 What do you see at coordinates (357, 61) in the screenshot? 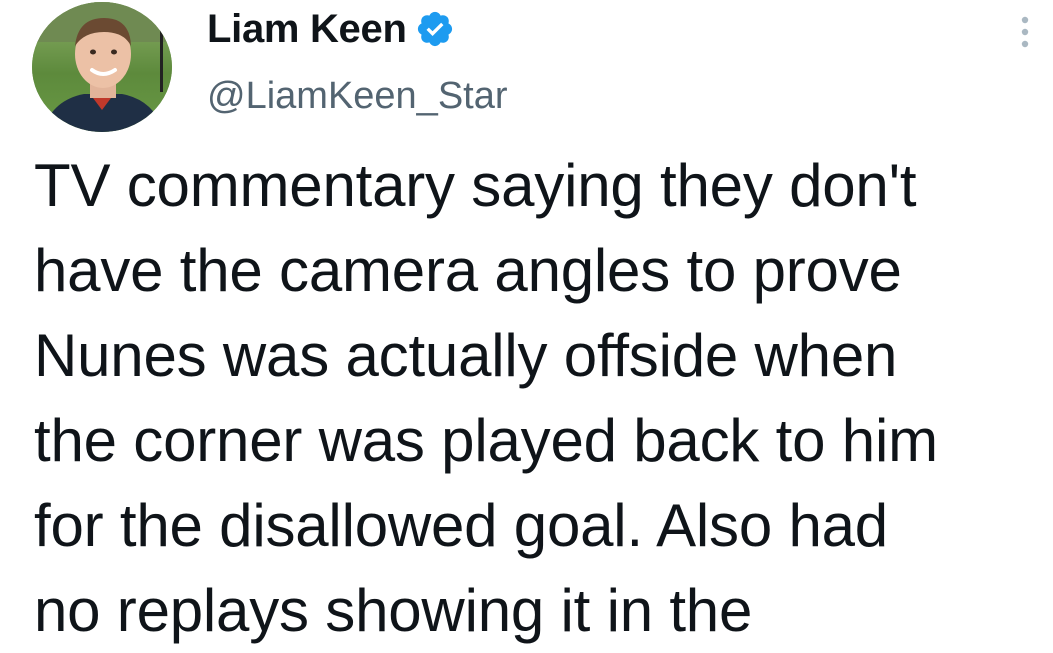
I see `author-block: Liam Keen @LiamKeen_Star` at bounding box center [357, 61].